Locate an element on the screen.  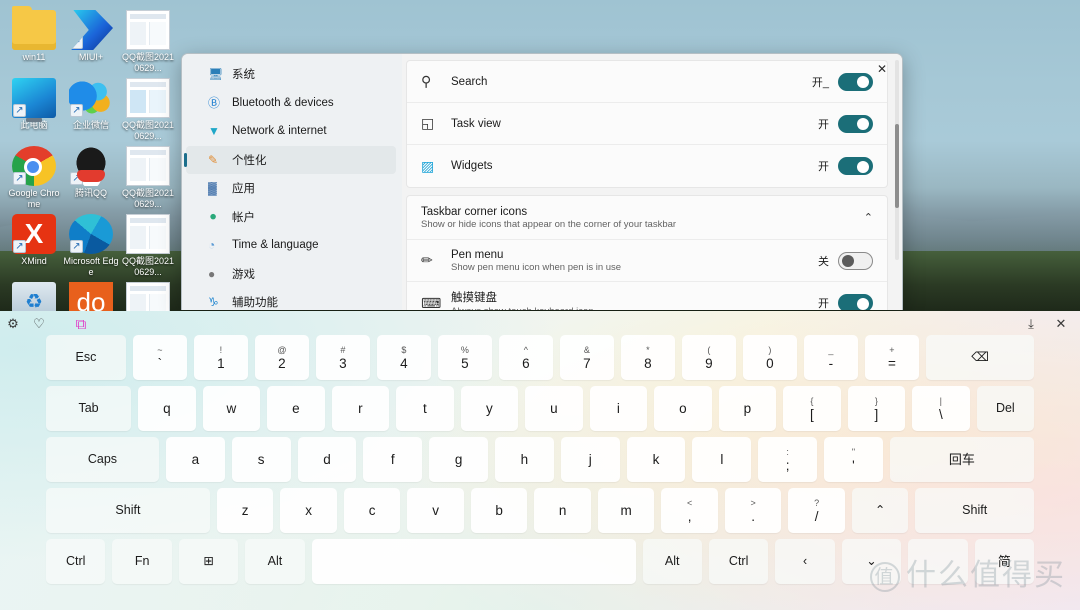
key-z: z is located at coordinates (245, 510).